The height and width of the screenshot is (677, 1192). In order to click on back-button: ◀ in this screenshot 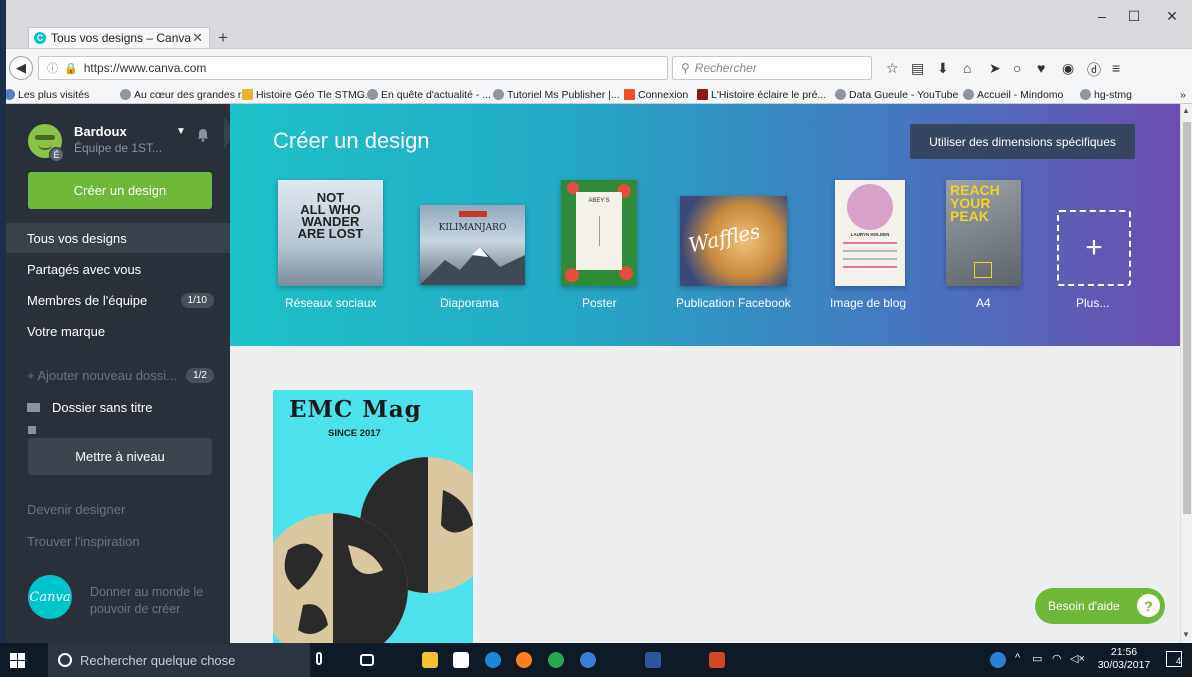, I will do `click(21, 68)`.